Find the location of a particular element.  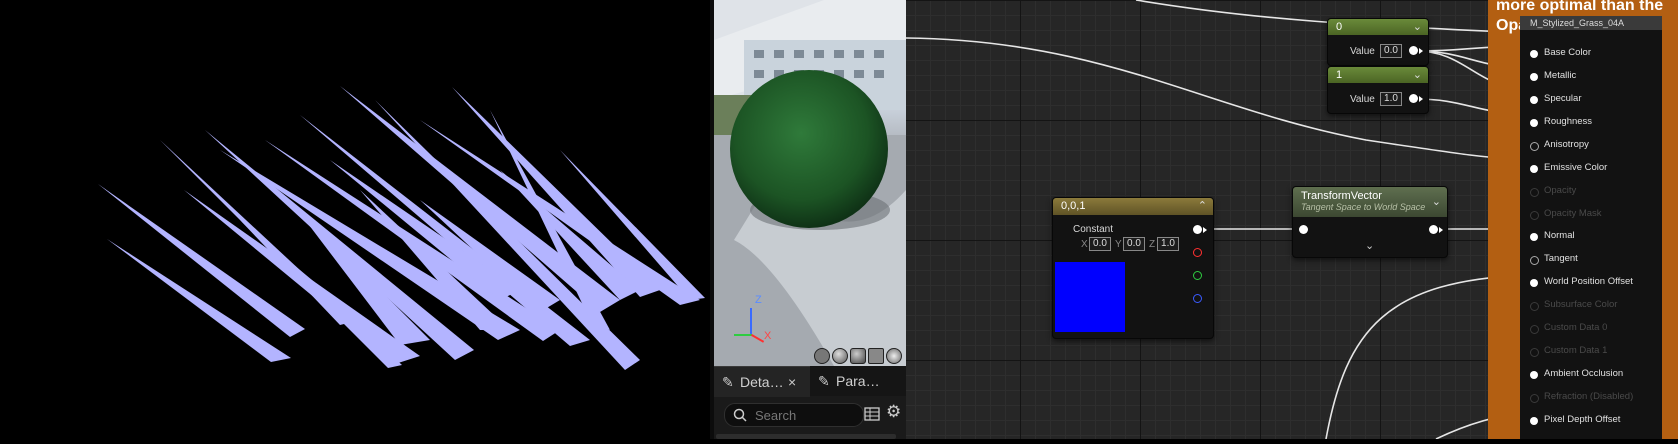

z-label: Z is located at coordinates (1152, 244).